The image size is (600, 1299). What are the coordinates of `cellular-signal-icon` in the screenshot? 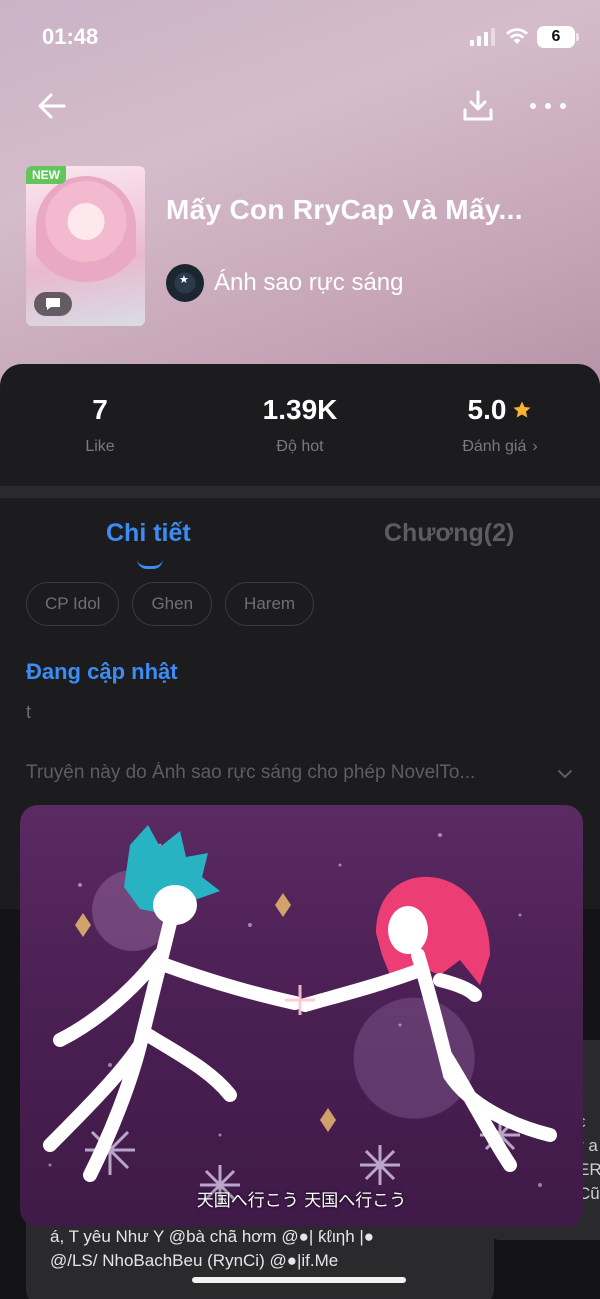 It's located at (482, 37).